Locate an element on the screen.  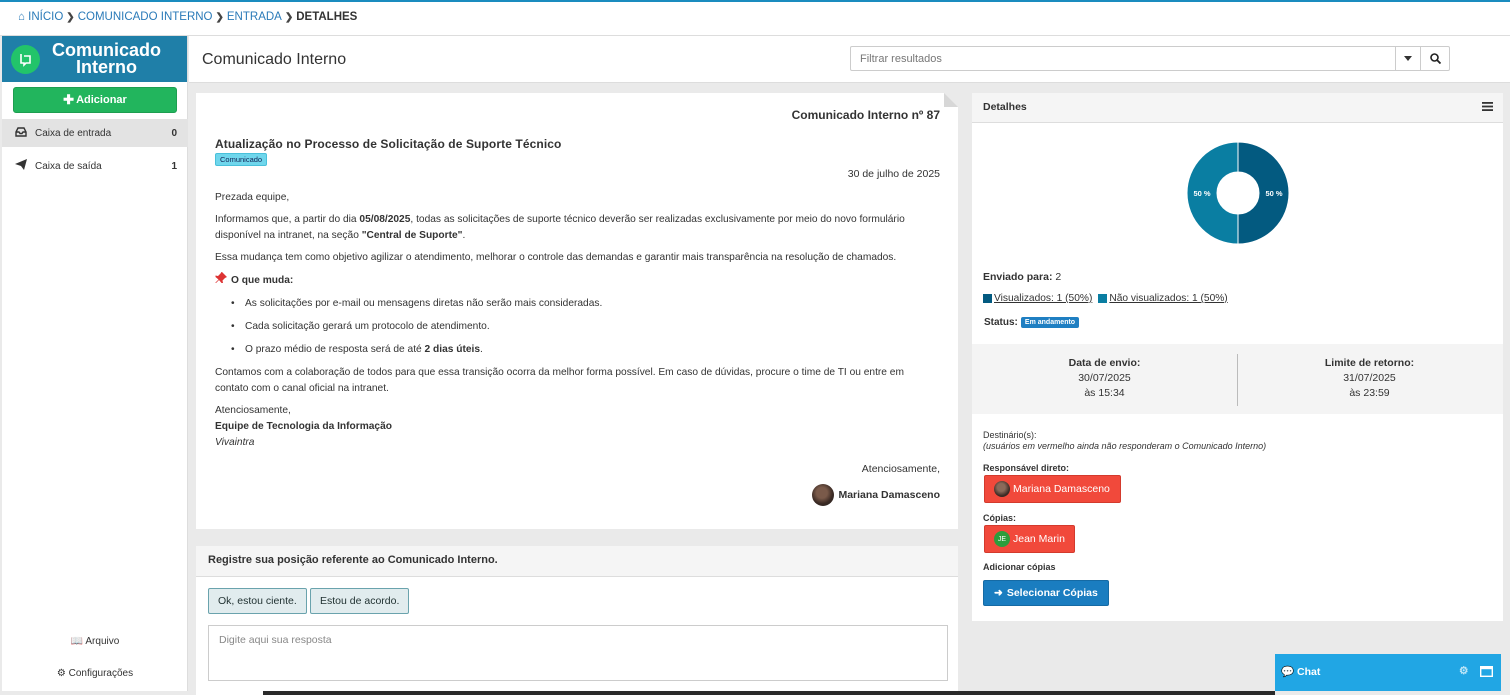
sidebar-item-label: Caixa de saída is located at coordinates (68, 166).